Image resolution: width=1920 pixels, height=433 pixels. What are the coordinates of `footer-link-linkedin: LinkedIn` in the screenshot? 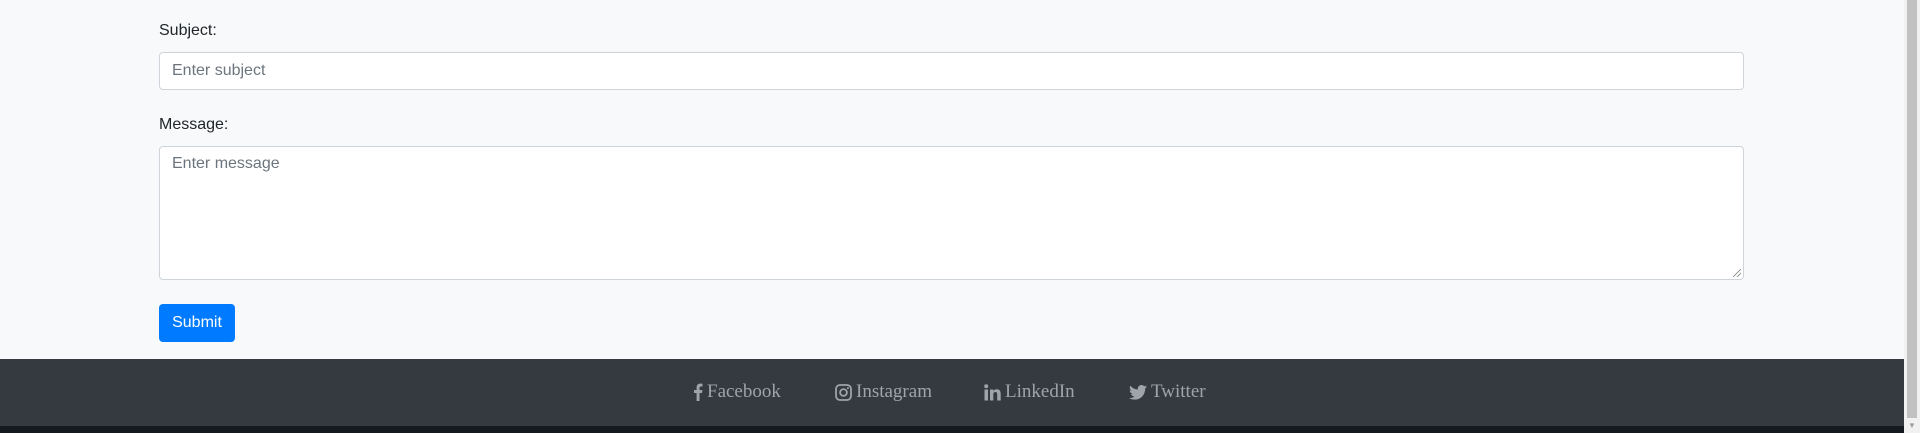 It's located at (1029, 392).